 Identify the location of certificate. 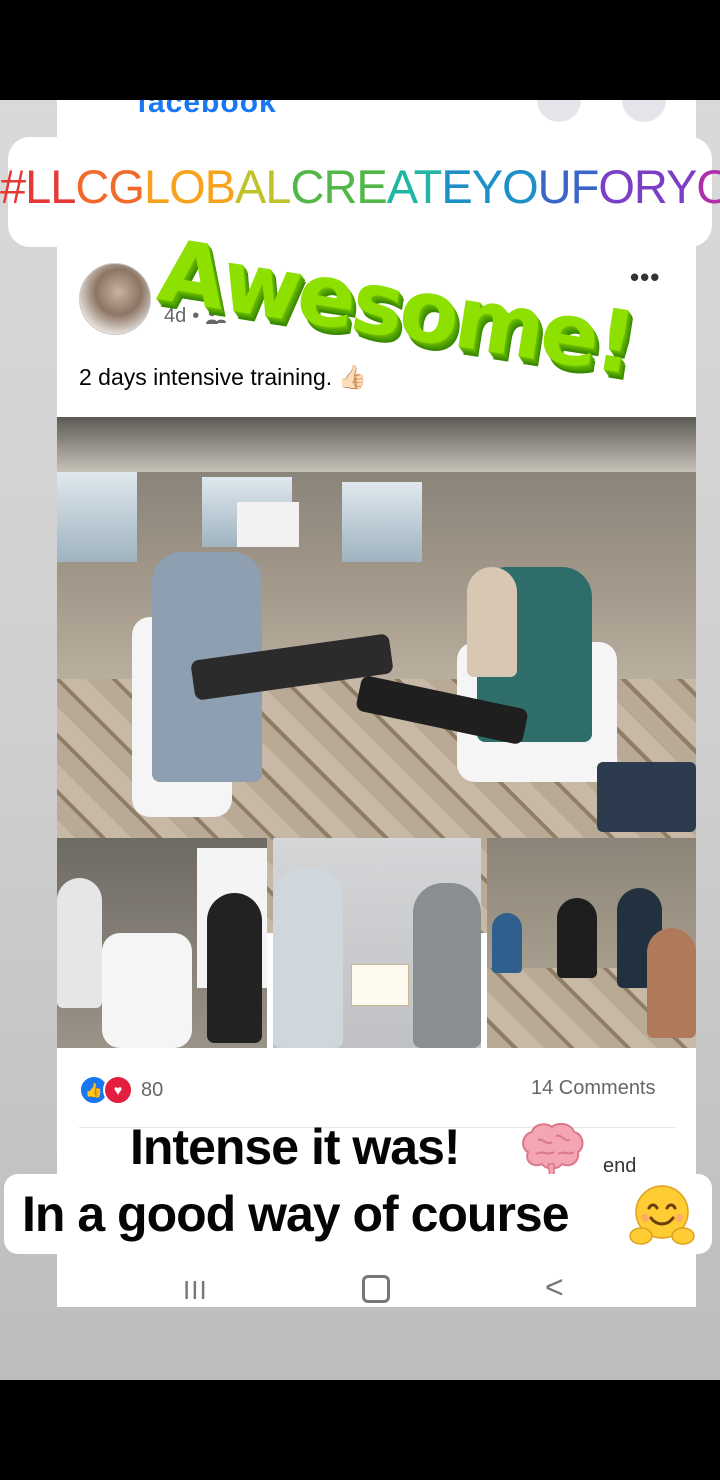
(380, 985).